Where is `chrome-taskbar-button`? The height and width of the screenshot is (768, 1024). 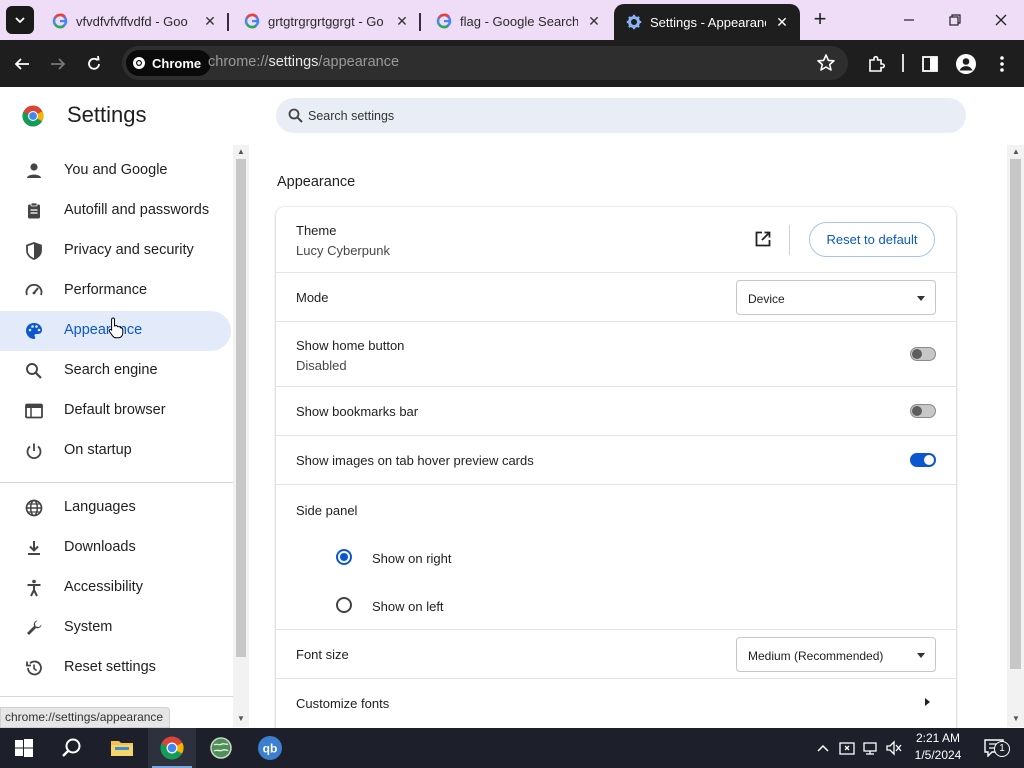 chrome-taskbar-button is located at coordinates (172, 748).